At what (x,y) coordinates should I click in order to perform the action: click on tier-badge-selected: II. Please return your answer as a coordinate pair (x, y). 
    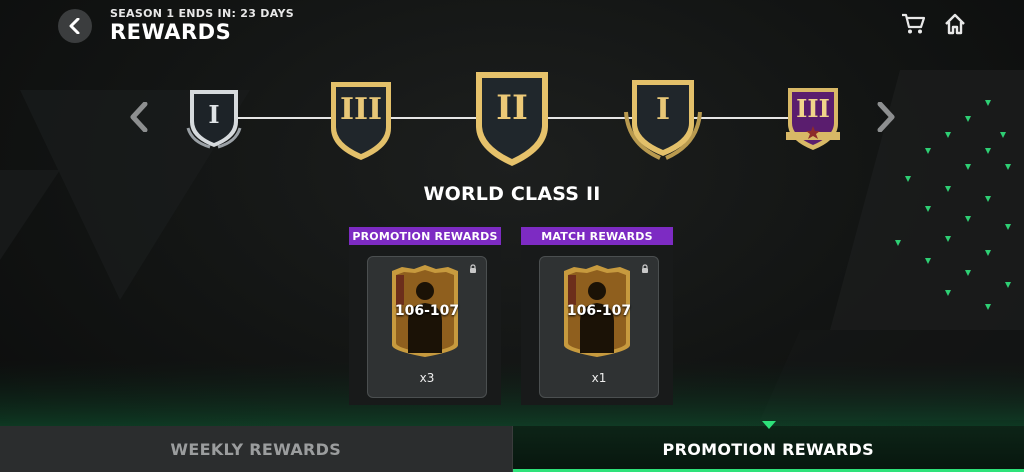
    Looking at the image, I should click on (512, 116).